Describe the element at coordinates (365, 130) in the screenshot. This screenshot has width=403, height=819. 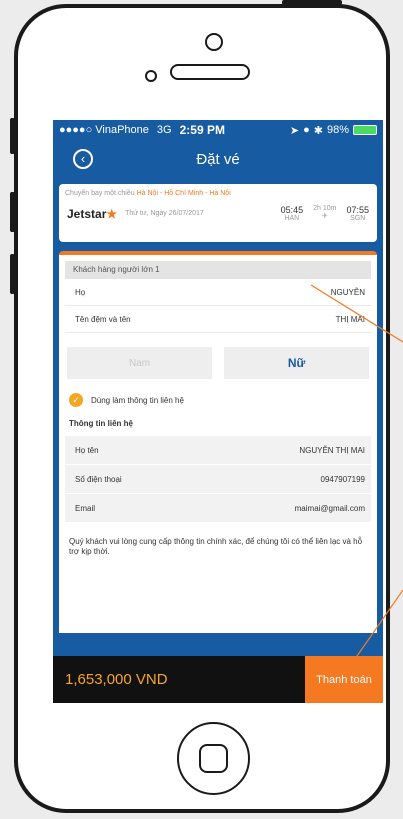
I see `battery-icon` at that location.